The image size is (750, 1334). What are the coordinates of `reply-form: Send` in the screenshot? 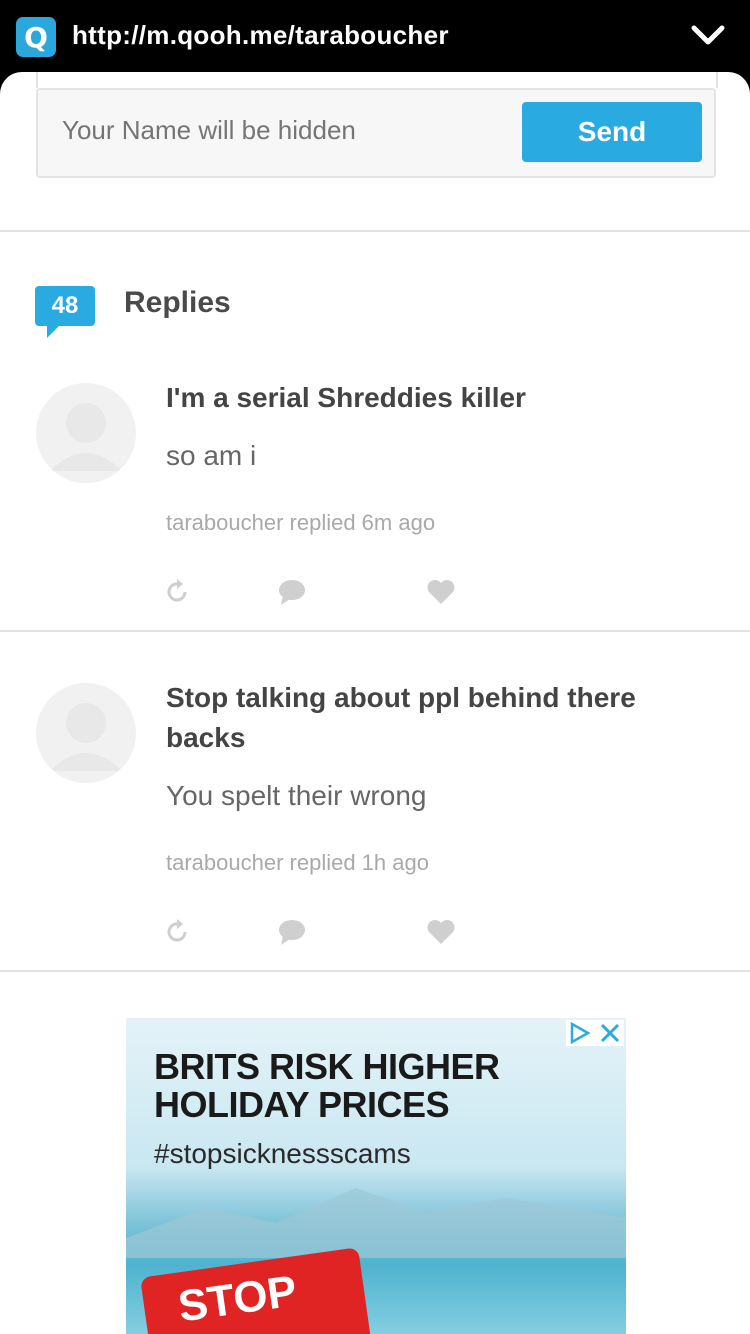 It's located at (376, 133).